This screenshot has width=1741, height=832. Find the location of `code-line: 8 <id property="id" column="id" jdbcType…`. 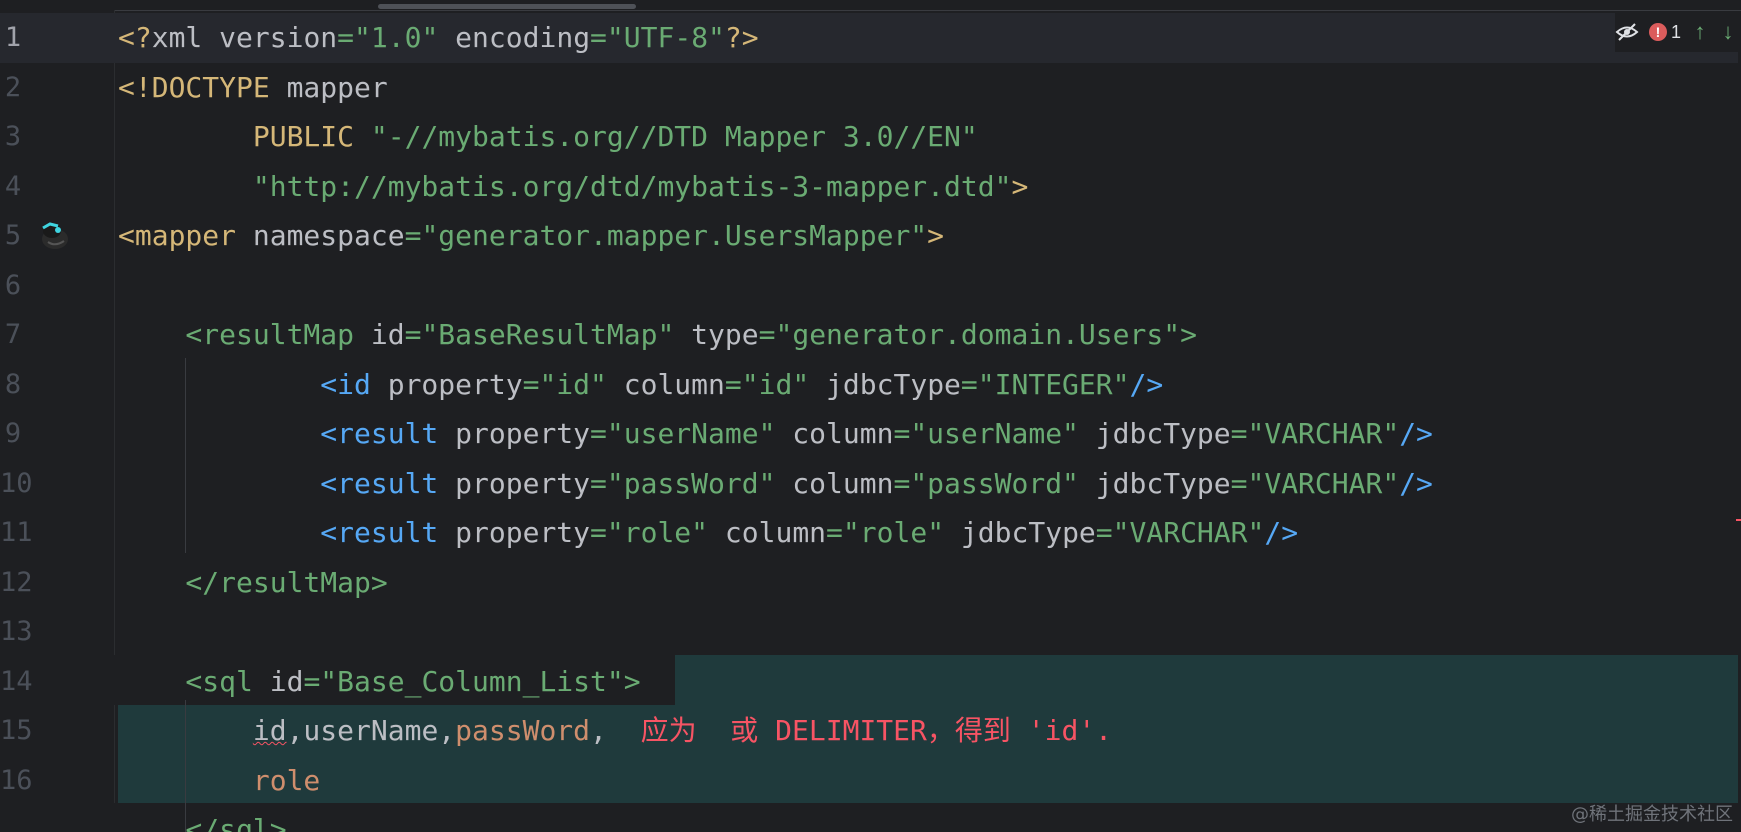

code-line: 8 <id property="id" column="id" jdbcType… is located at coordinates (870, 385).